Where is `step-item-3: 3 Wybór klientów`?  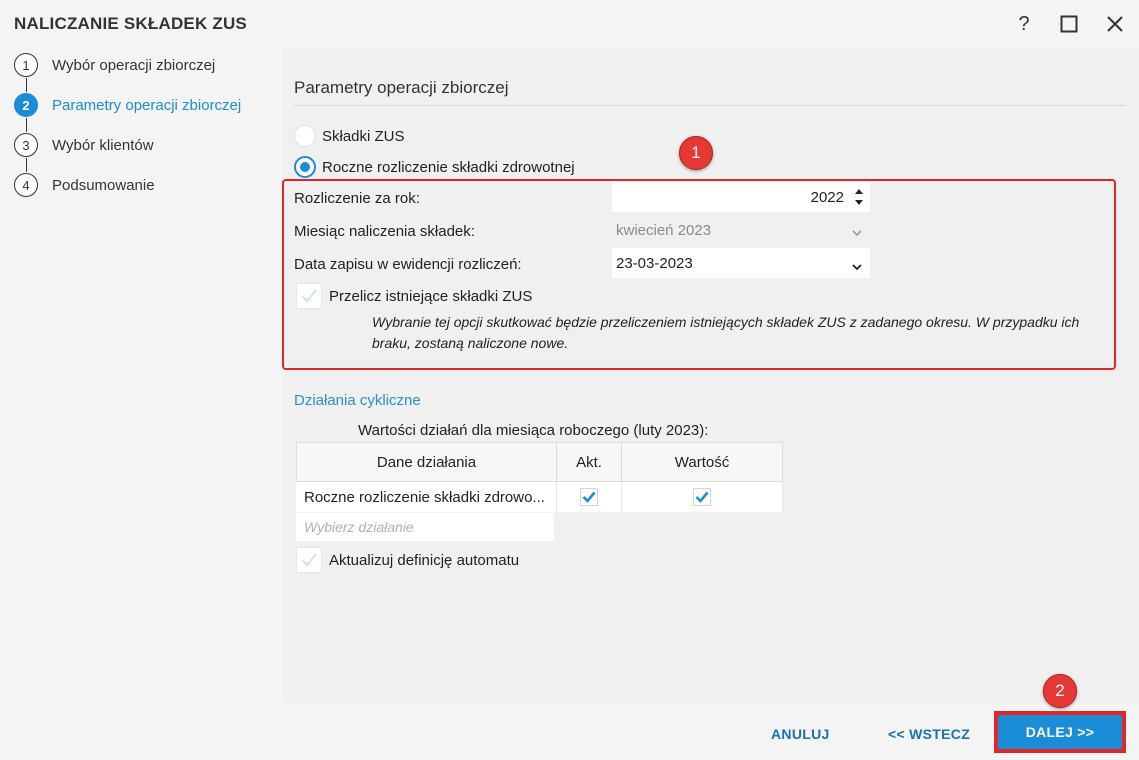 step-item-3: 3 Wybór klientów is located at coordinates (84, 145).